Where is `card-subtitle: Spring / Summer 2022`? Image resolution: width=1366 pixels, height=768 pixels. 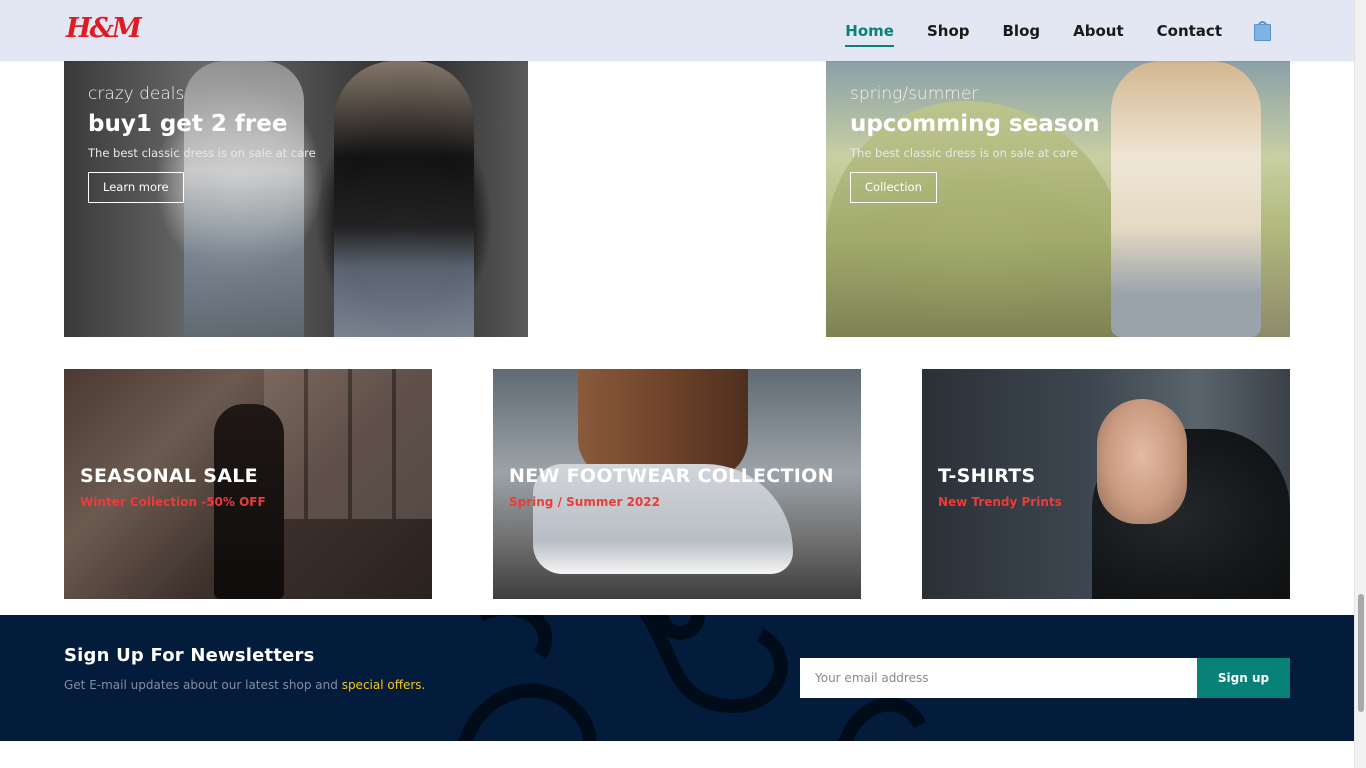 card-subtitle: Spring / Summer 2022 is located at coordinates (584, 502).